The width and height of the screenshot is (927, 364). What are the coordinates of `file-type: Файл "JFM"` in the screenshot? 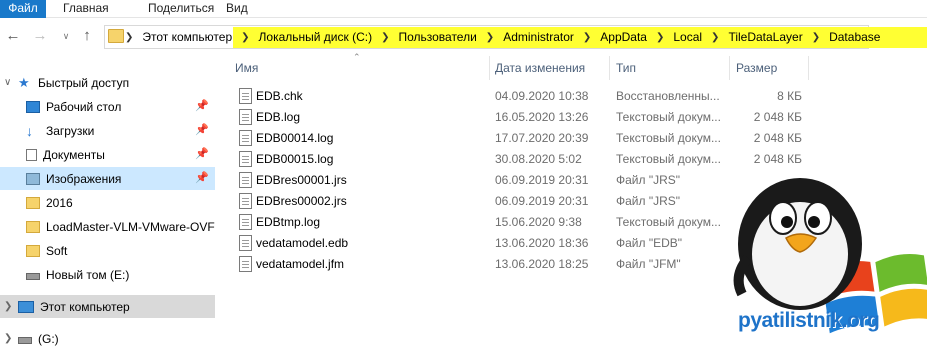 It's located at (648, 264).